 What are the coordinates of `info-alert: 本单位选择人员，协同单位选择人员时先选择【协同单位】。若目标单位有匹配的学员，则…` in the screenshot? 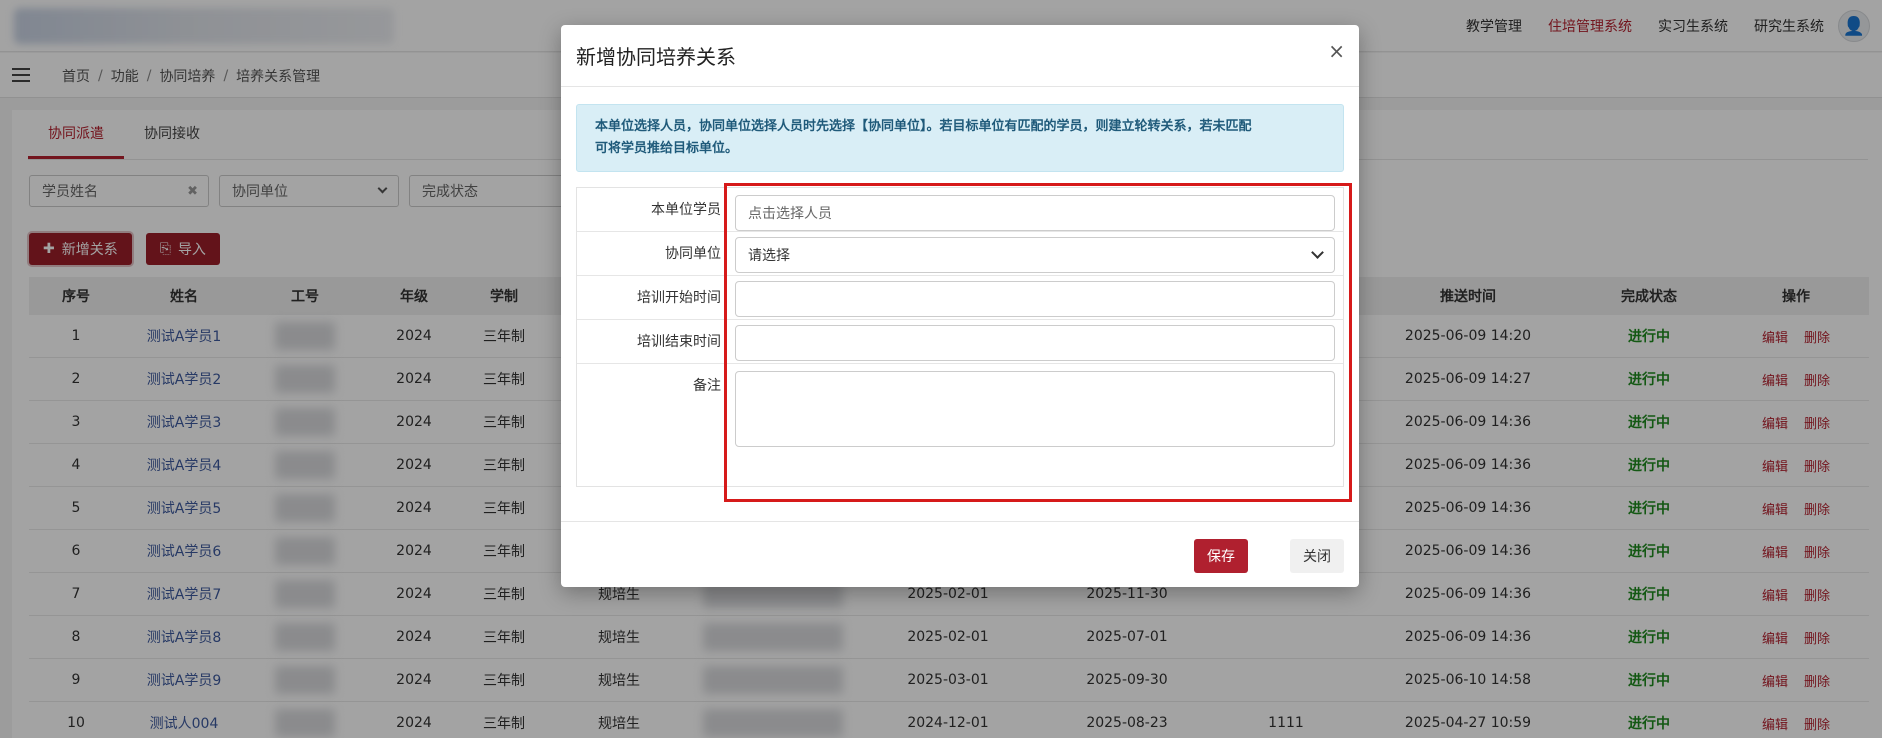 It's located at (960, 138).